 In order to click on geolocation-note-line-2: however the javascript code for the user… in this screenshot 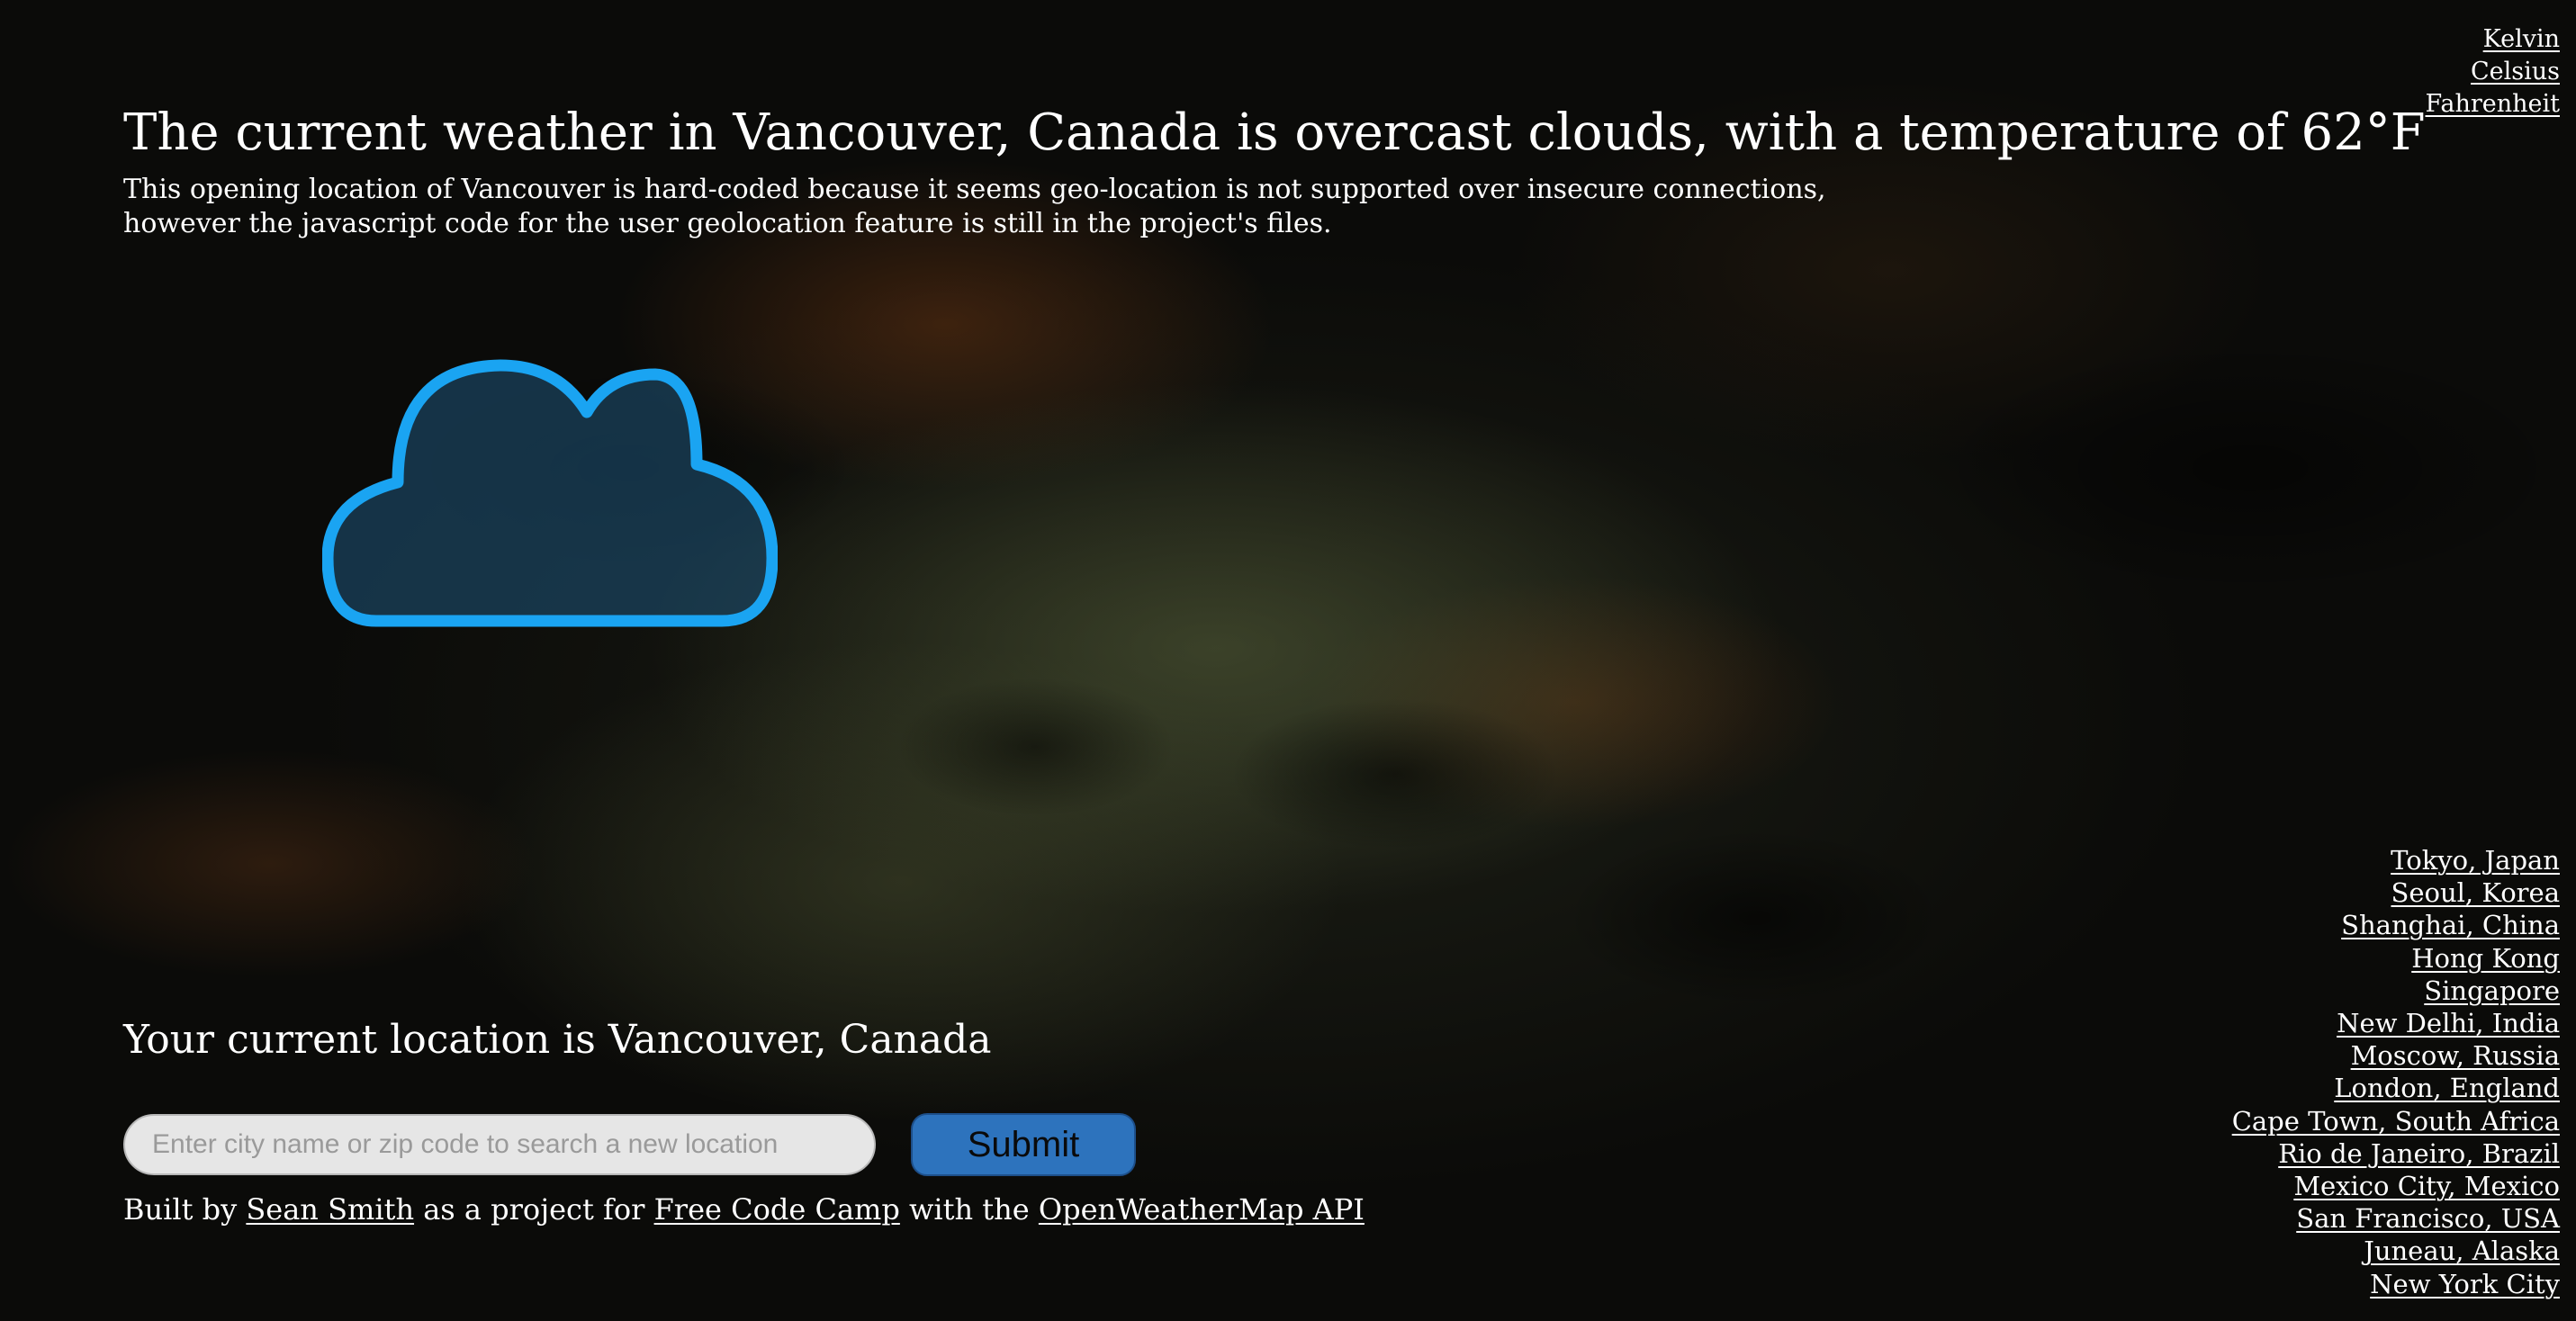, I will do `click(727, 224)`.